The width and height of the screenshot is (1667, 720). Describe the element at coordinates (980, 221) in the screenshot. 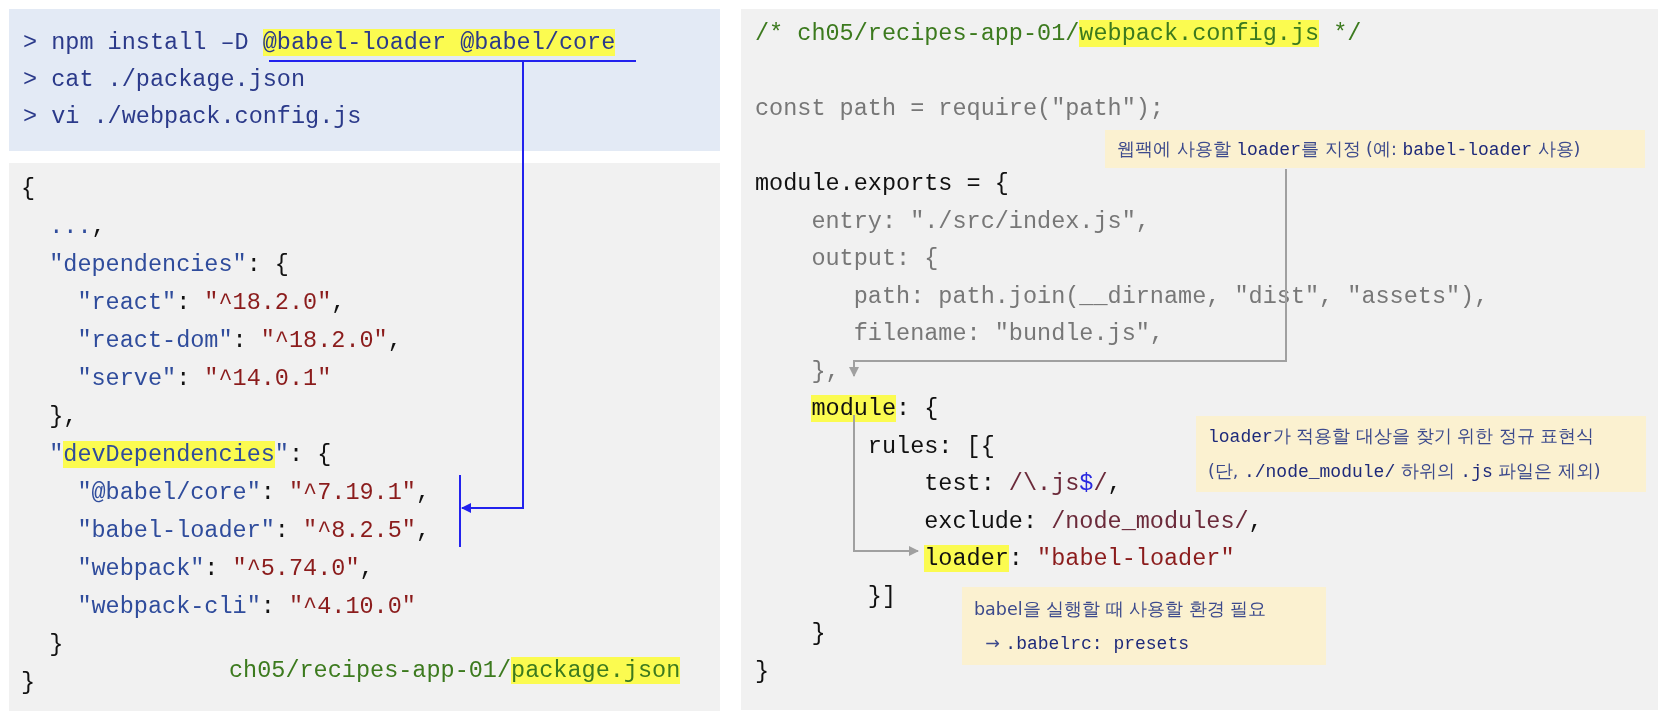

I see `code-line: entry: "./src/index.js",` at that location.